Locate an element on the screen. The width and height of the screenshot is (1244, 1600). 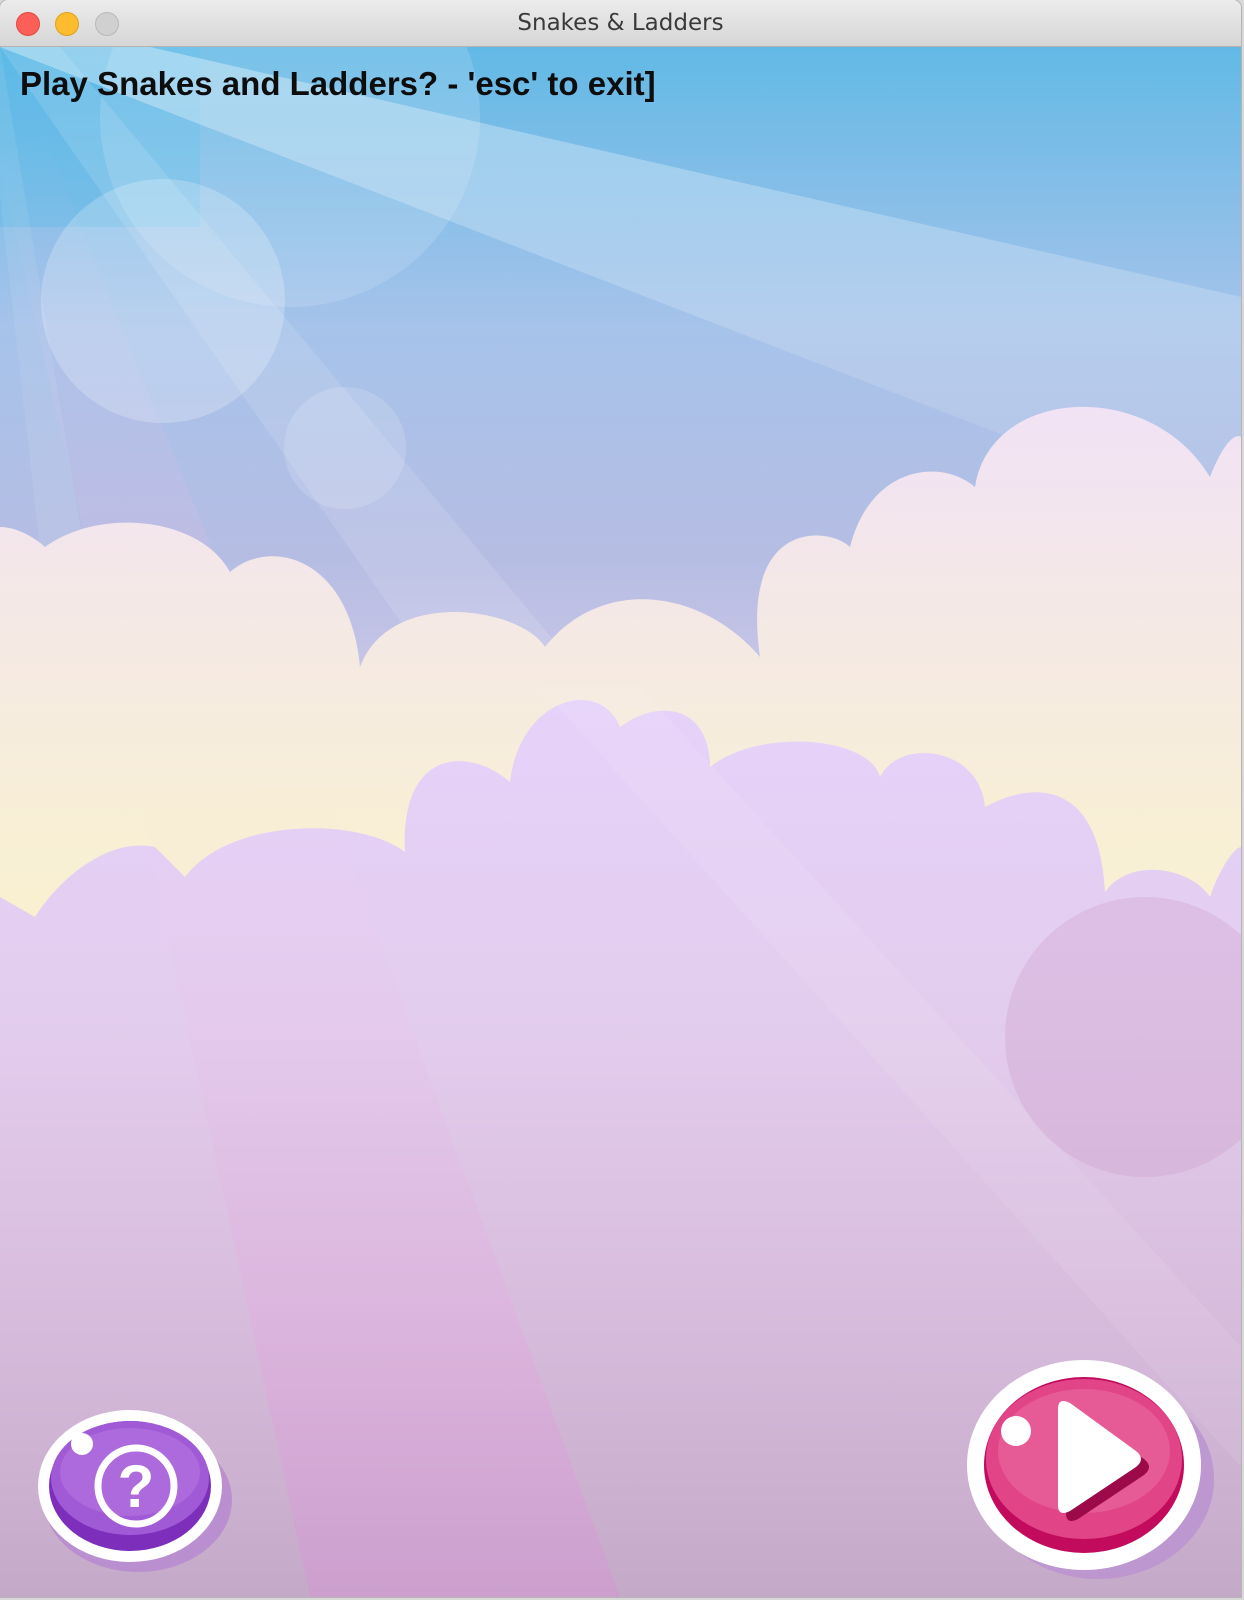
help-button: ? is located at coordinates (136, 1490).